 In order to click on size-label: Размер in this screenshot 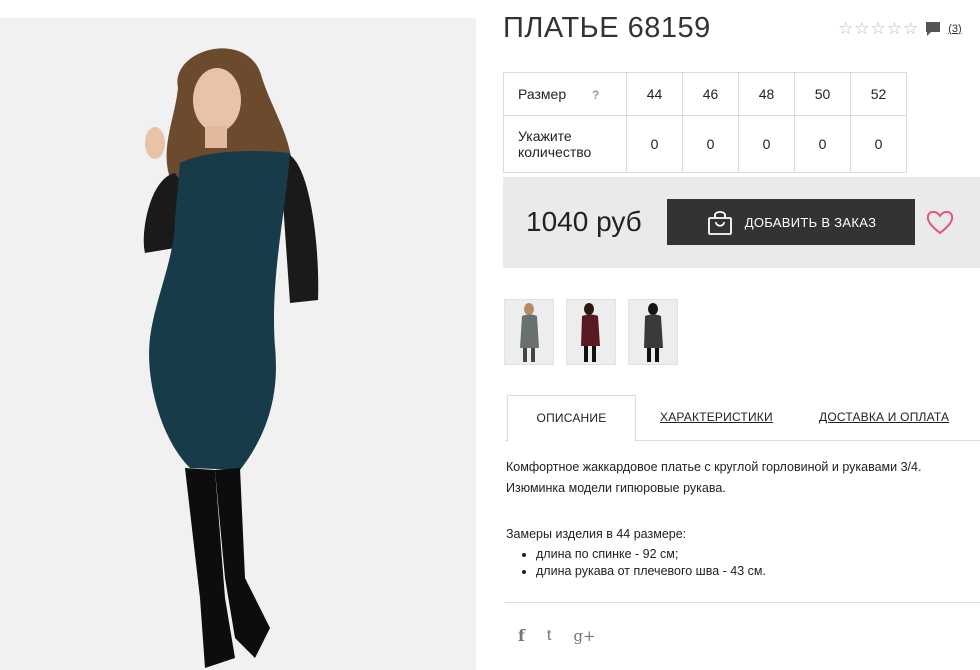, I will do `click(542, 94)`.